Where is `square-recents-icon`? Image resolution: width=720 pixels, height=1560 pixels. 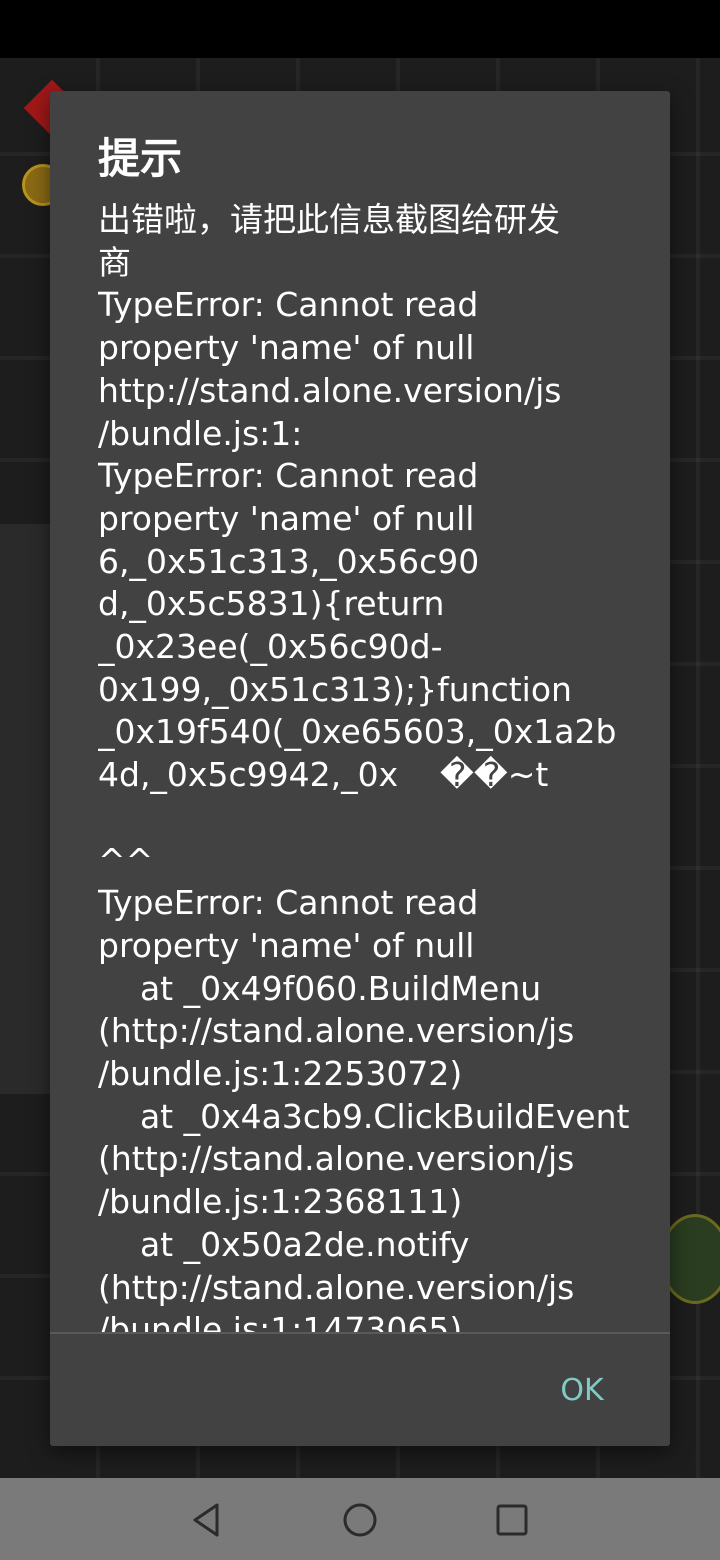
square-recents-icon is located at coordinates (512, 1520).